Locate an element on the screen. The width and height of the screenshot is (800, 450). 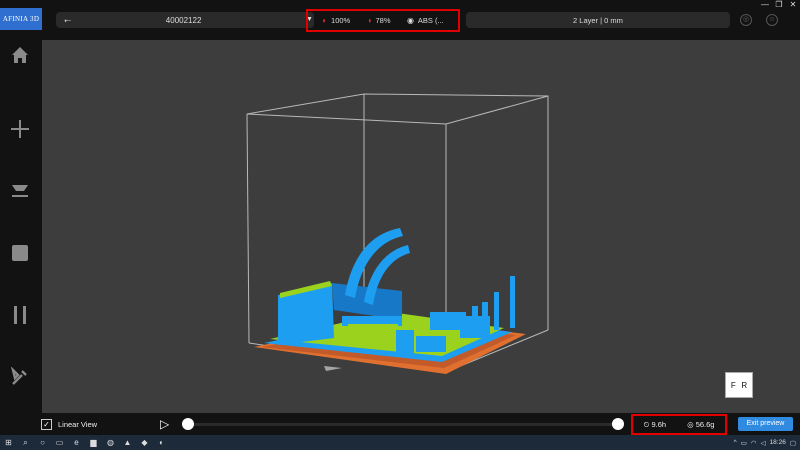
account-icon: ☺ is located at coordinates (772, 20).